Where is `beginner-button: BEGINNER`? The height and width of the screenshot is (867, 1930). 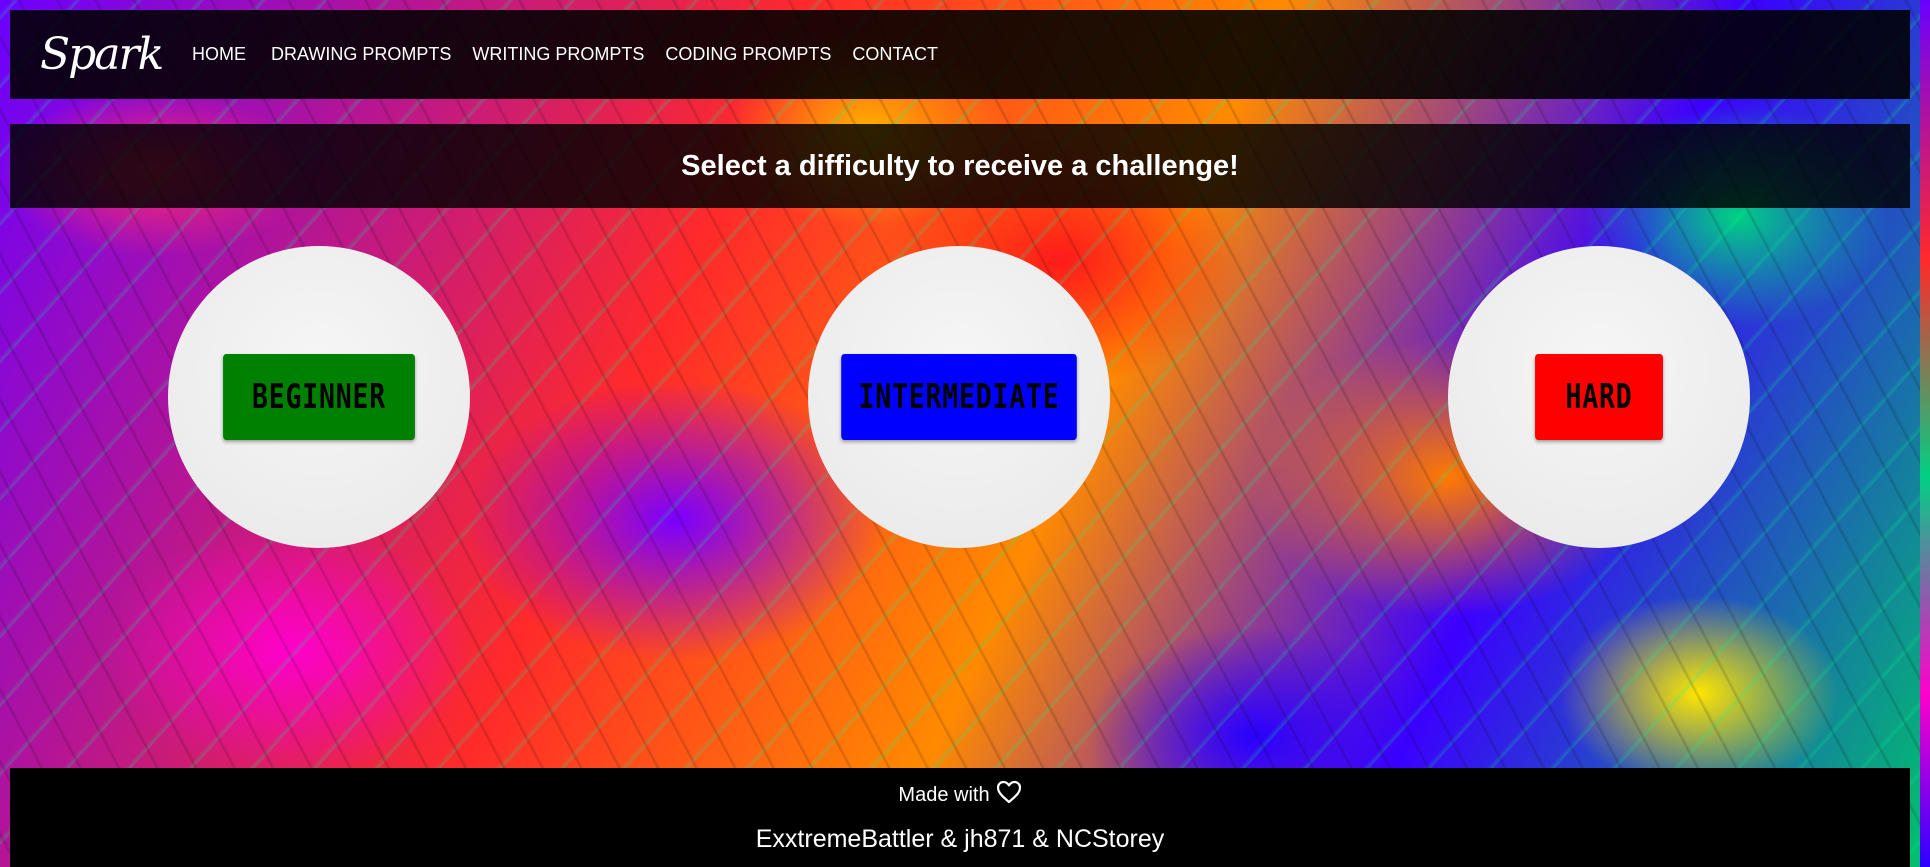 beginner-button: BEGINNER is located at coordinates (319, 397).